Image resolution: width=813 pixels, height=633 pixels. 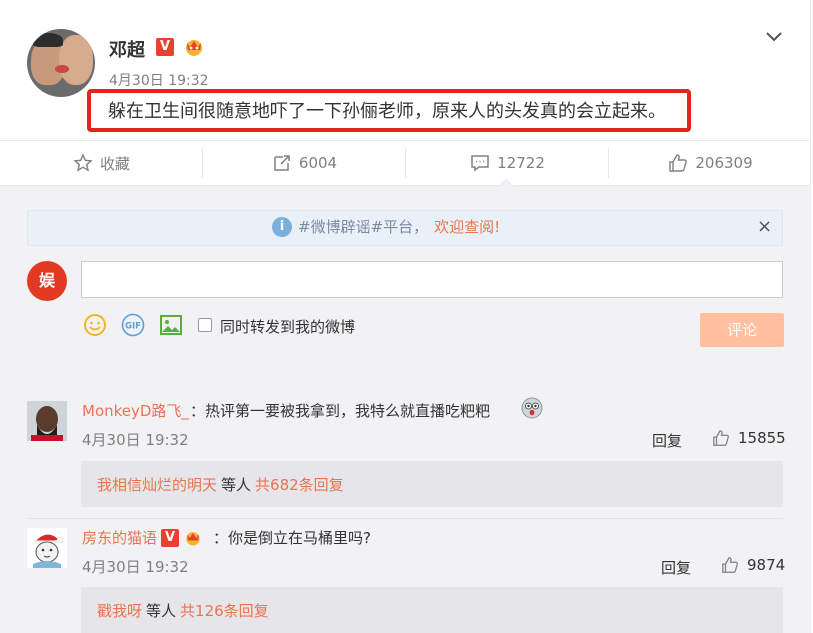 What do you see at coordinates (292, 538) in the screenshot?
I see `comment-text: ：你是倒立在马桶里吗?` at bounding box center [292, 538].